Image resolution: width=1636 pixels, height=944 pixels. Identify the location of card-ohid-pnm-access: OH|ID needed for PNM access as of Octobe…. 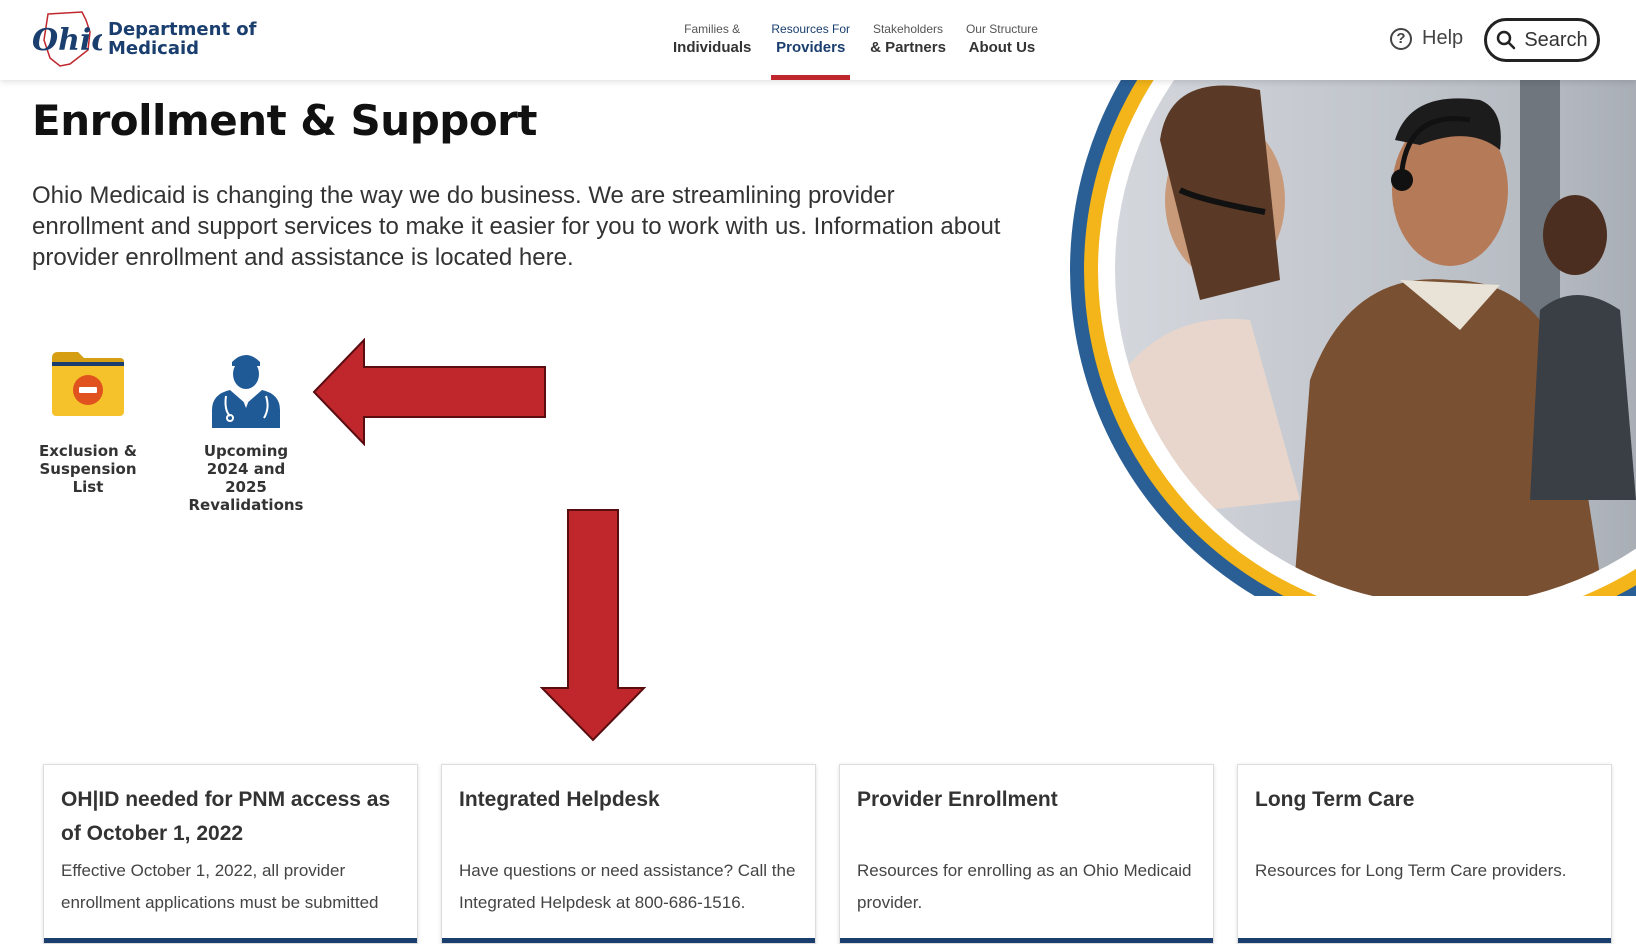
(230, 854).